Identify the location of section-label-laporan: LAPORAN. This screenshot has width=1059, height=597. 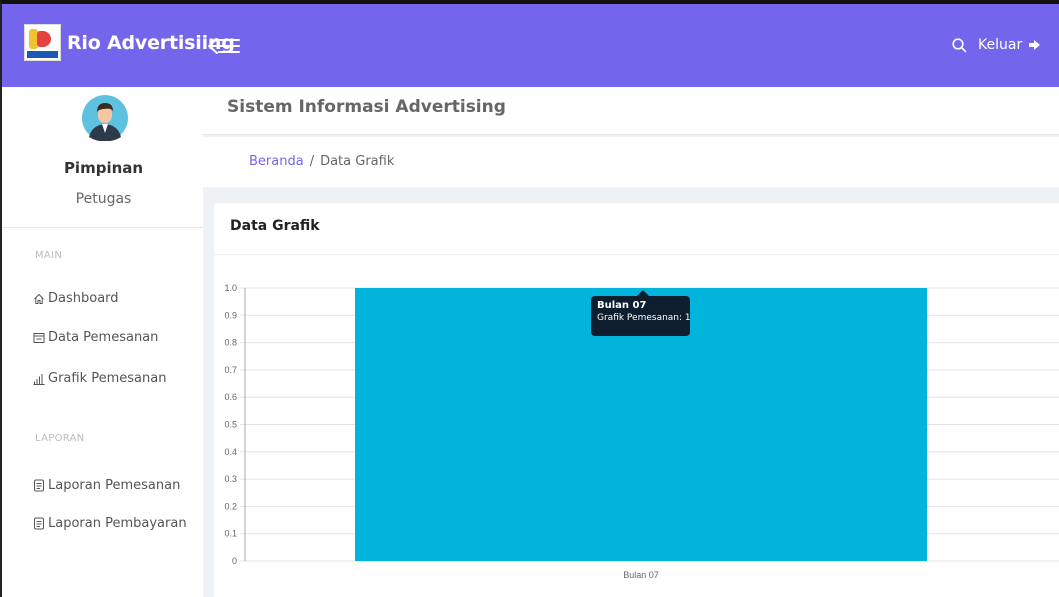
(60, 438).